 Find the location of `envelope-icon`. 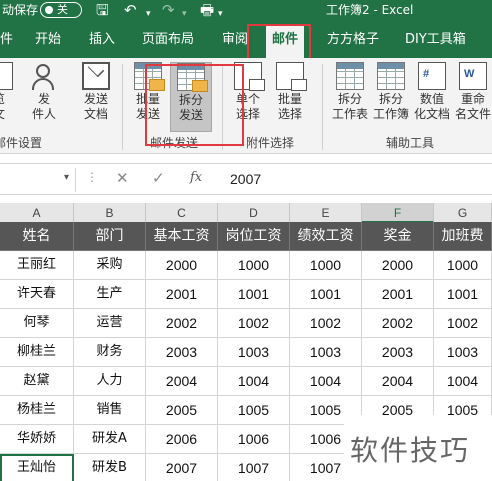

envelope-icon is located at coordinates (96, 76).